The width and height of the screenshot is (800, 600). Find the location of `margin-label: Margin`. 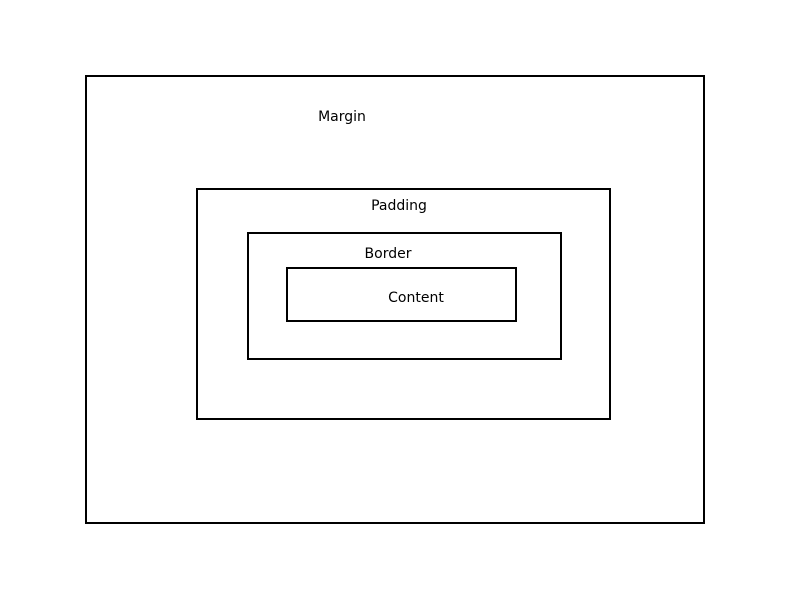

margin-label: Margin is located at coordinates (342, 117).